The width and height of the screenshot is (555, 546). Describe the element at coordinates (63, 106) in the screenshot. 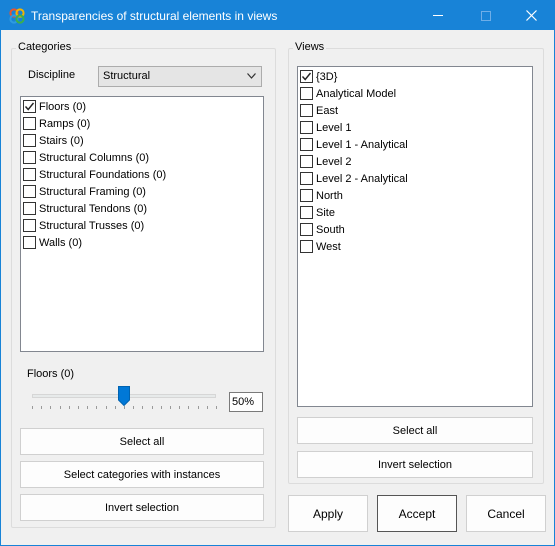

I see `category-item-label: Floors (0)` at that location.